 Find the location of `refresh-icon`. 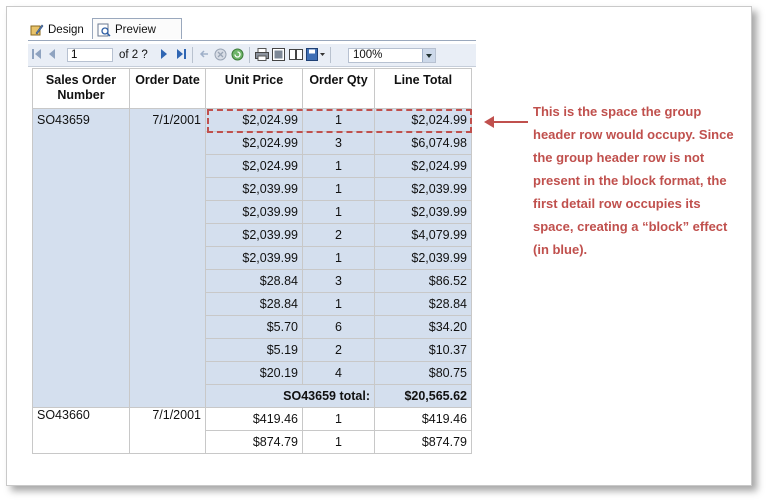

refresh-icon is located at coordinates (237, 54).